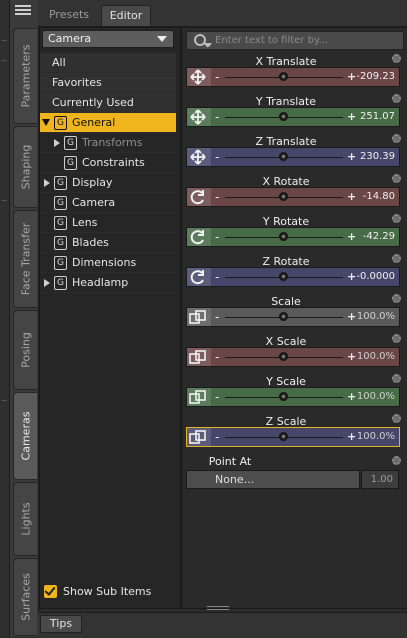 The width and height of the screenshot is (407, 638). What do you see at coordinates (200, 40) in the screenshot?
I see `search-icon` at bounding box center [200, 40].